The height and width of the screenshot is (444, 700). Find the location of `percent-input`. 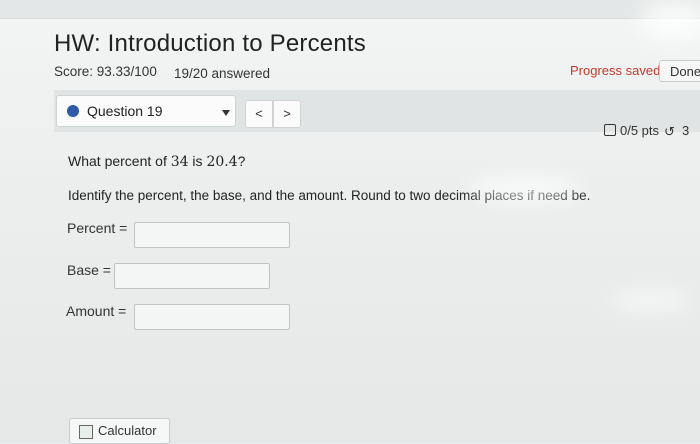

percent-input is located at coordinates (212, 235).